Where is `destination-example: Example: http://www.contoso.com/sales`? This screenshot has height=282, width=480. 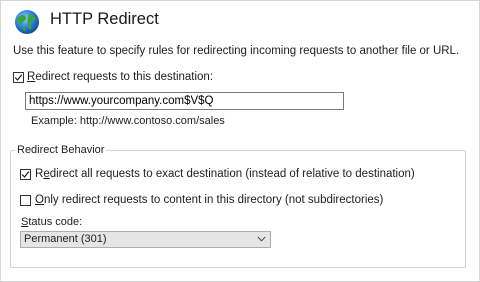
destination-example: Example: http://www.contoso.com/sales is located at coordinates (128, 121).